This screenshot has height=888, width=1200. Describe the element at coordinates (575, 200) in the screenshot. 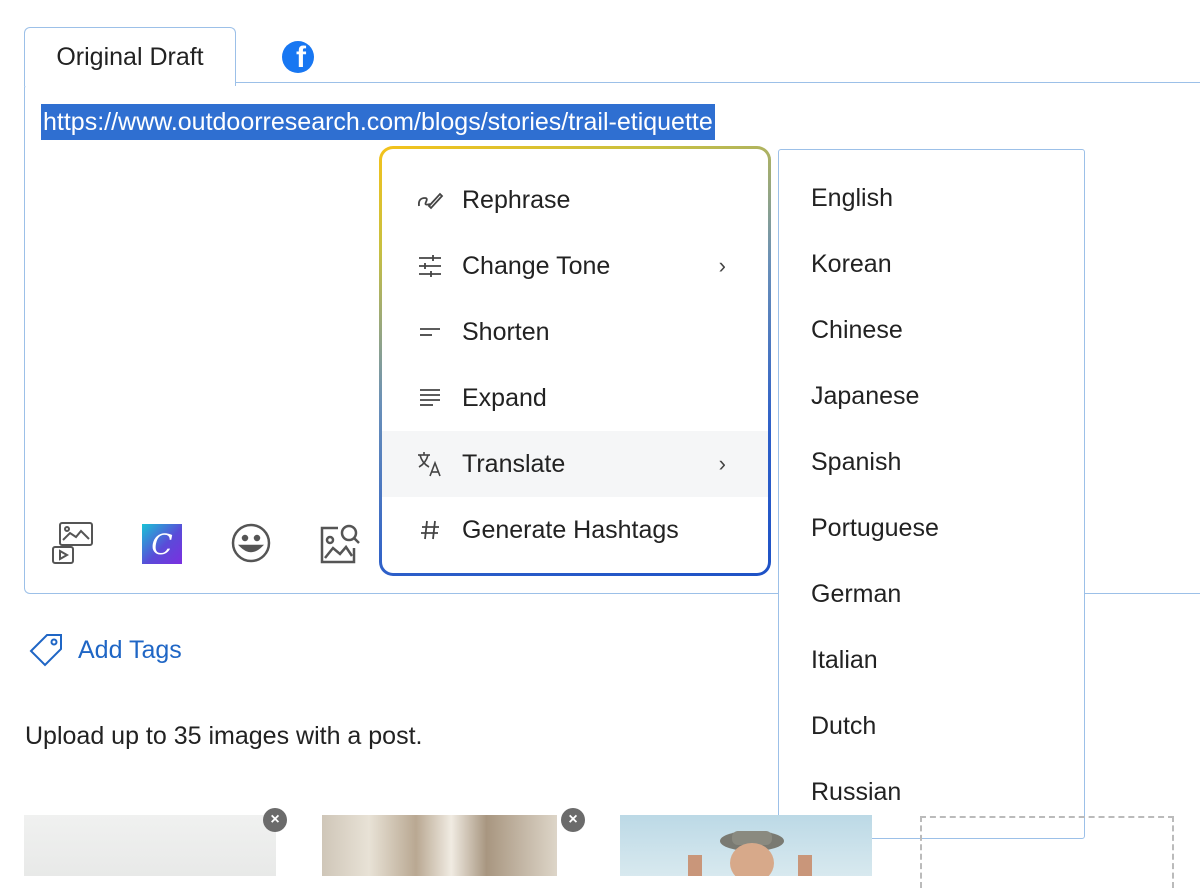

I see `menu-item-rephrase: Rephrase` at that location.